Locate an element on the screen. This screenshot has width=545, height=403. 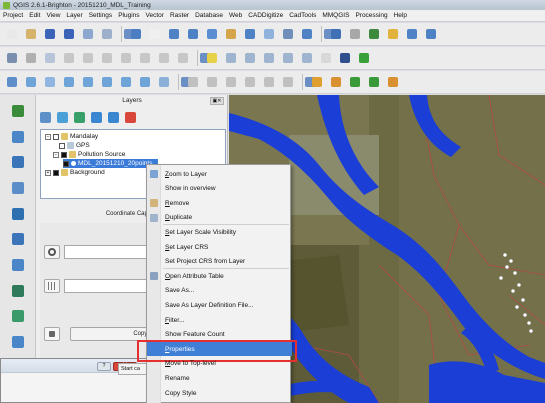
menu-database: Database is located at coordinates (209, 15).